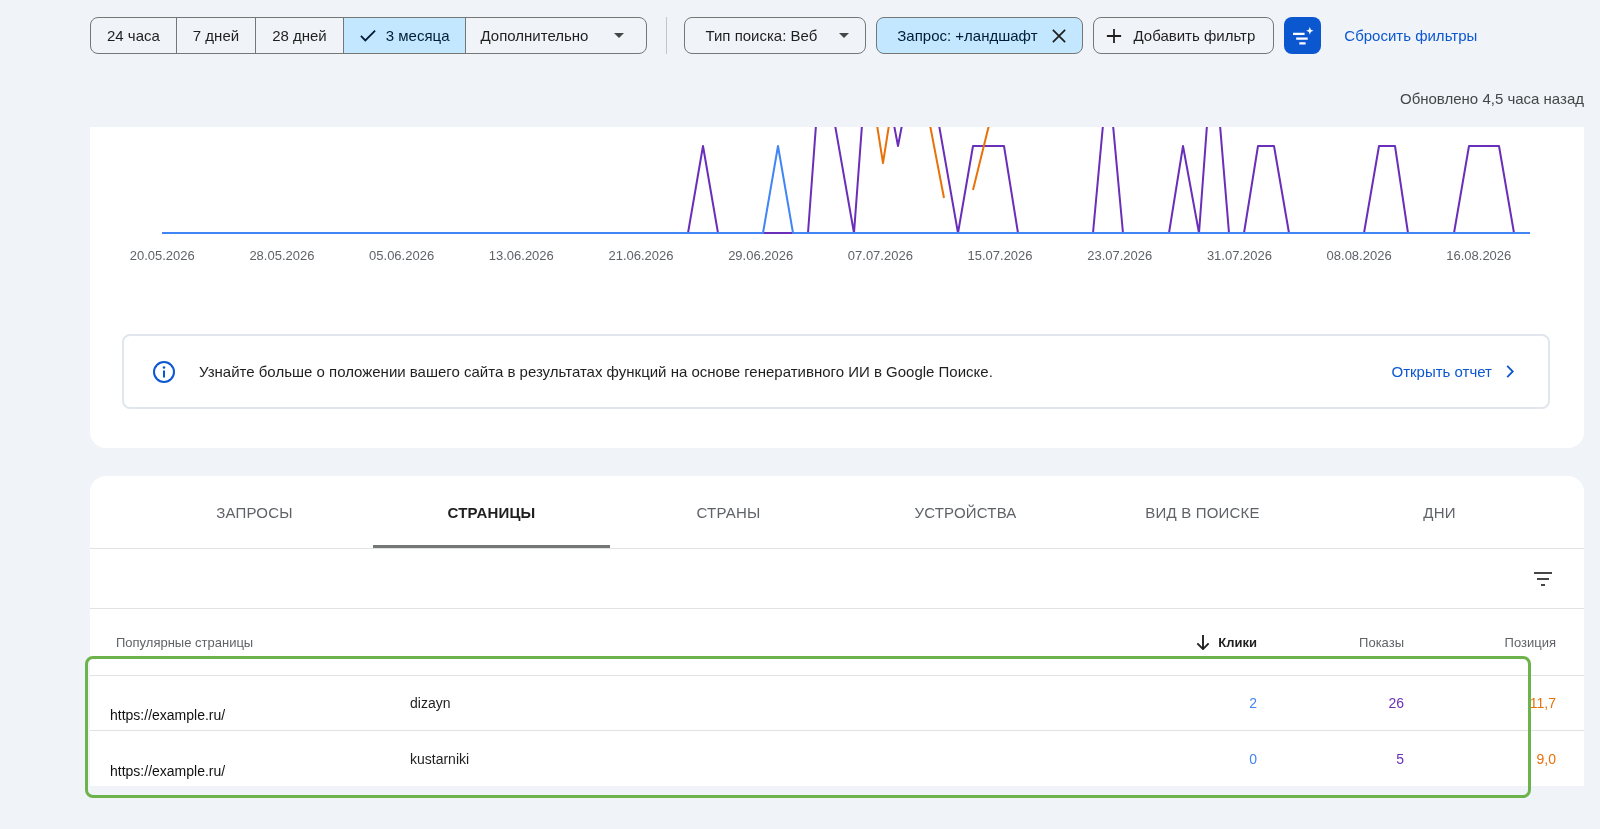  What do you see at coordinates (611, 642) in the screenshot?
I see `column-header: Популярные страницы` at bounding box center [611, 642].